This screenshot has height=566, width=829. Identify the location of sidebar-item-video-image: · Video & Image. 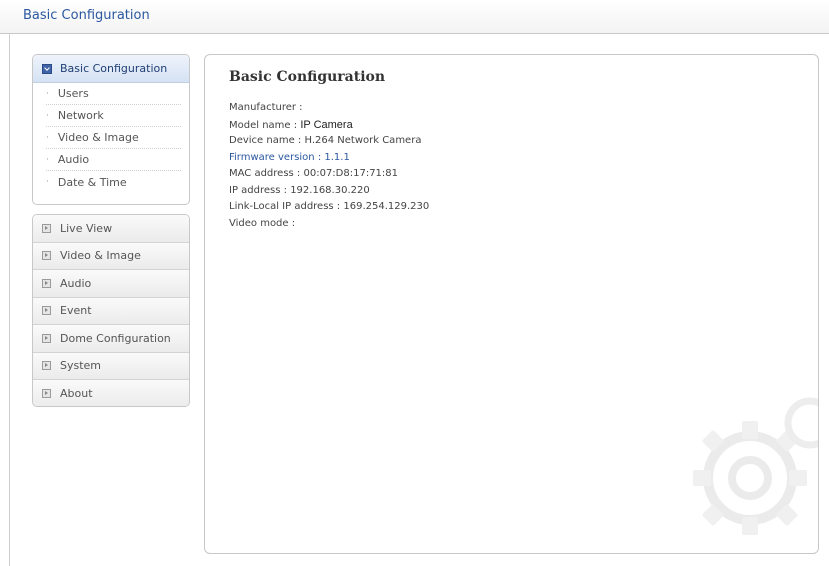
(113, 138).